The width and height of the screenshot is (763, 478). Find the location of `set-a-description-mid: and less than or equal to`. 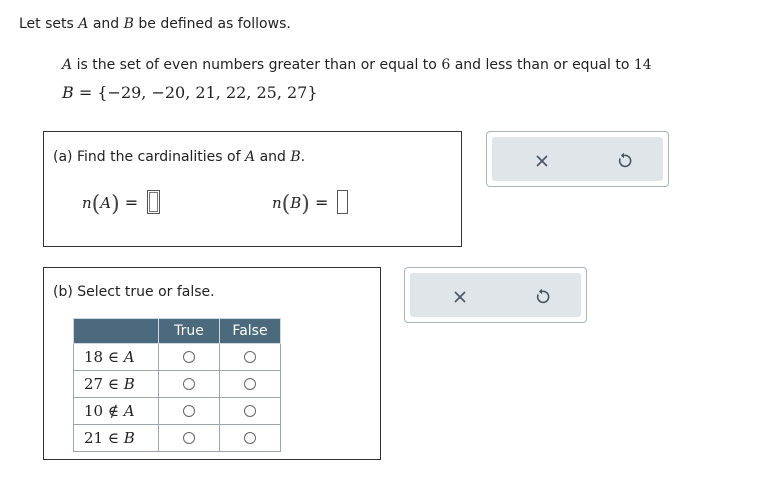

set-a-description-mid: and less than or equal to is located at coordinates (542, 65).